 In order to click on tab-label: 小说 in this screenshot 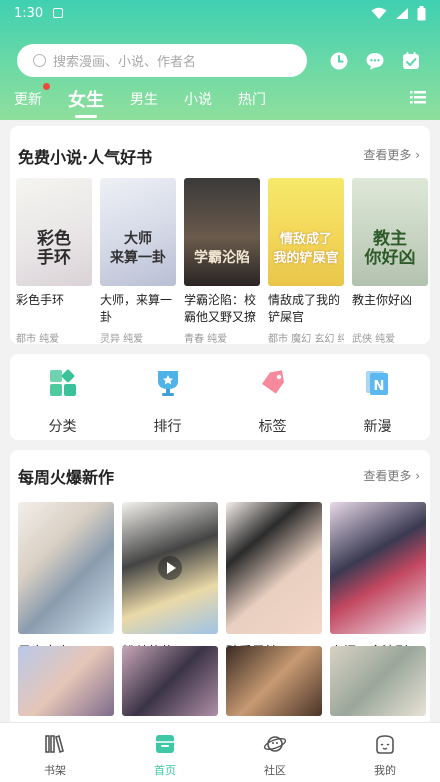, I will do `click(198, 100)`.